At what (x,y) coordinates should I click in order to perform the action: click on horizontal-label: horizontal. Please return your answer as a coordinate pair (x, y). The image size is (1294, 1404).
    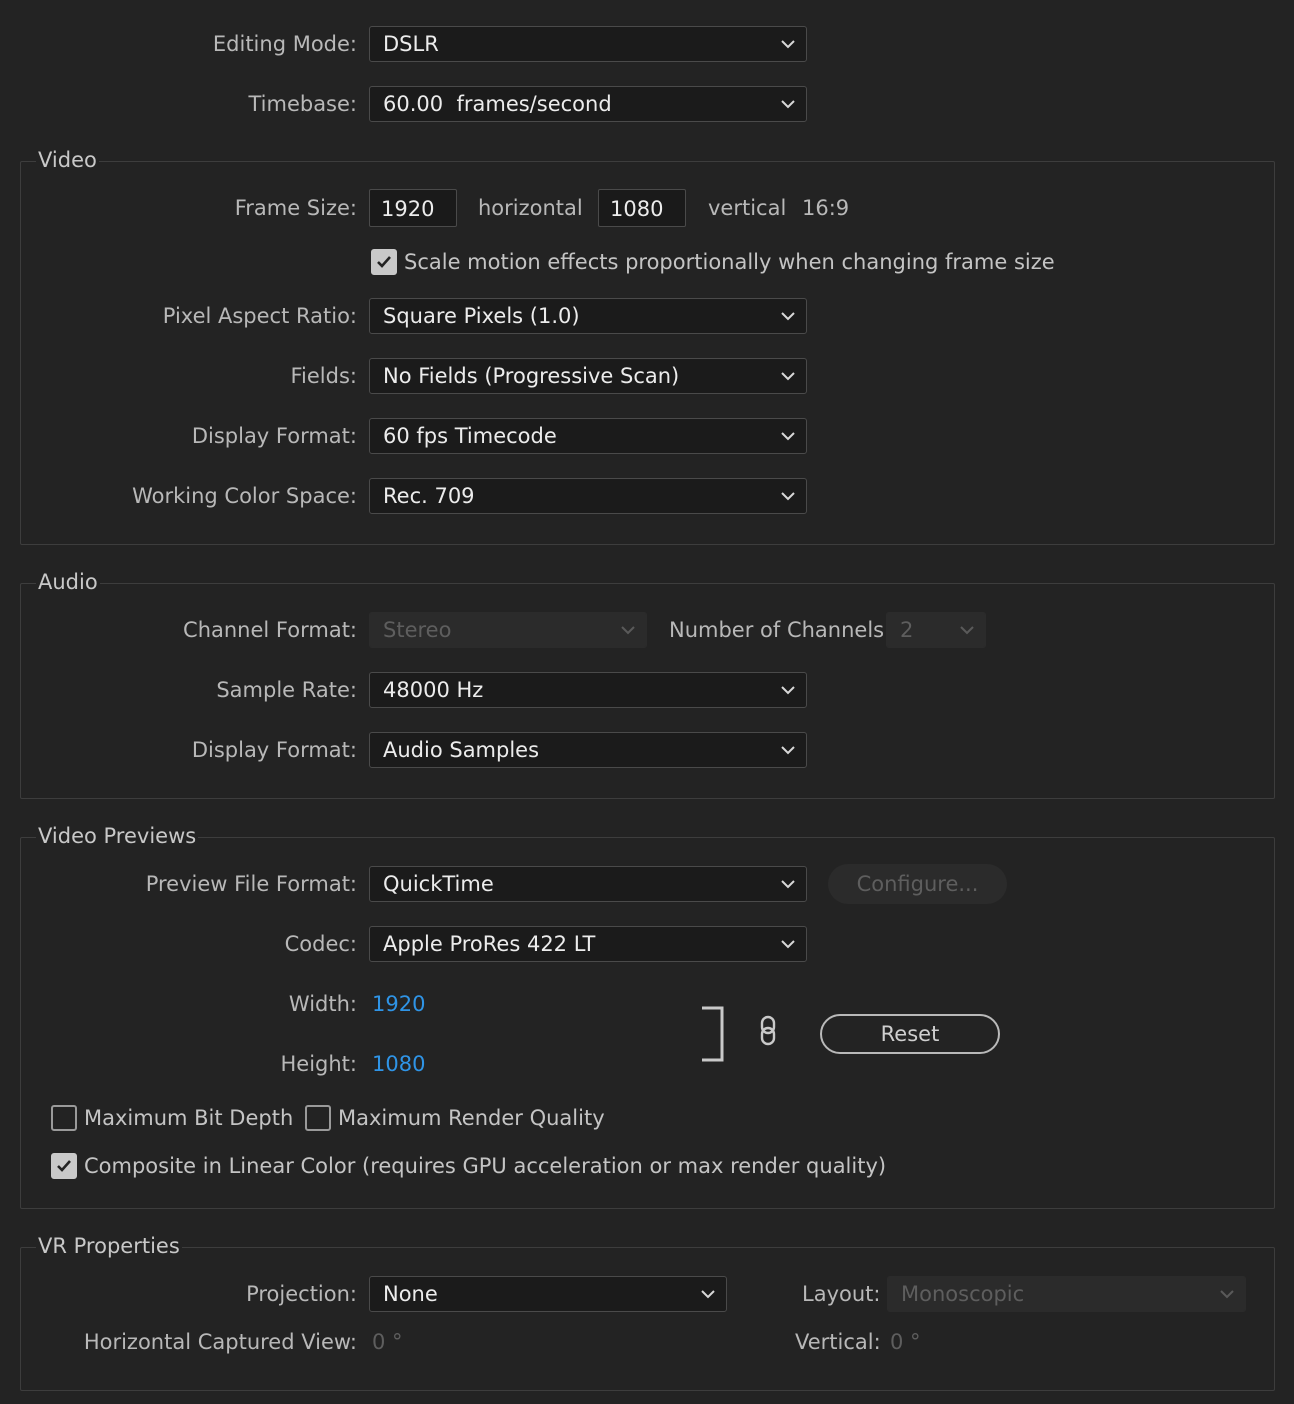
    Looking at the image, I should click on (530, 208).